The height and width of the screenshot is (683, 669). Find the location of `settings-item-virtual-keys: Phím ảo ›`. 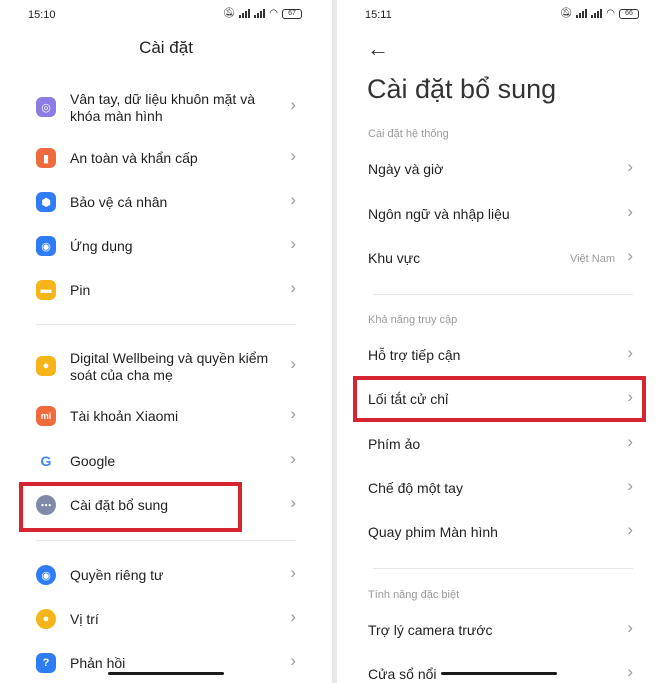

settings-item-virtual-keys: Phím ảo › is located at coordinates (503, 444).